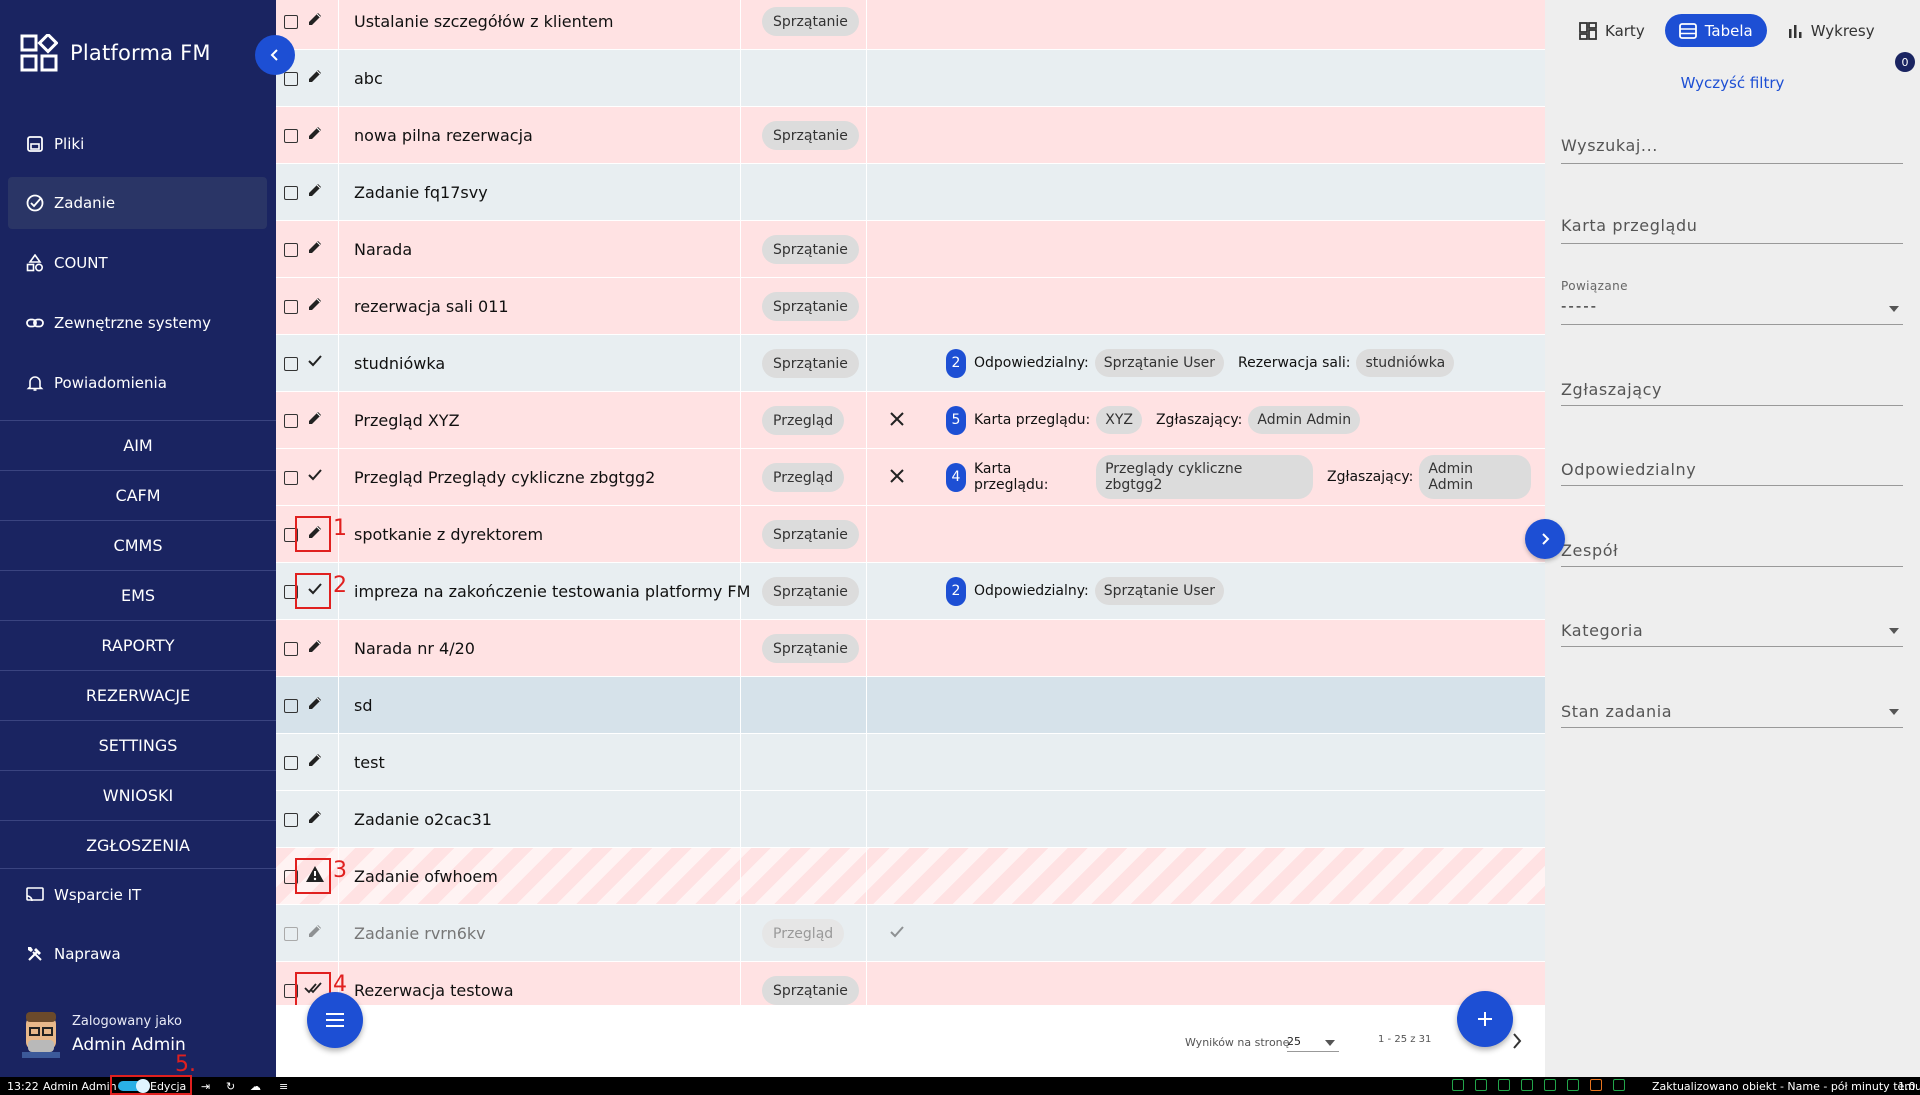 The image size is (1920, 1095). Describe the element at coordinates (1119, 420) in the screenshot. I see `detail-value-chip: XYZ` at that location.